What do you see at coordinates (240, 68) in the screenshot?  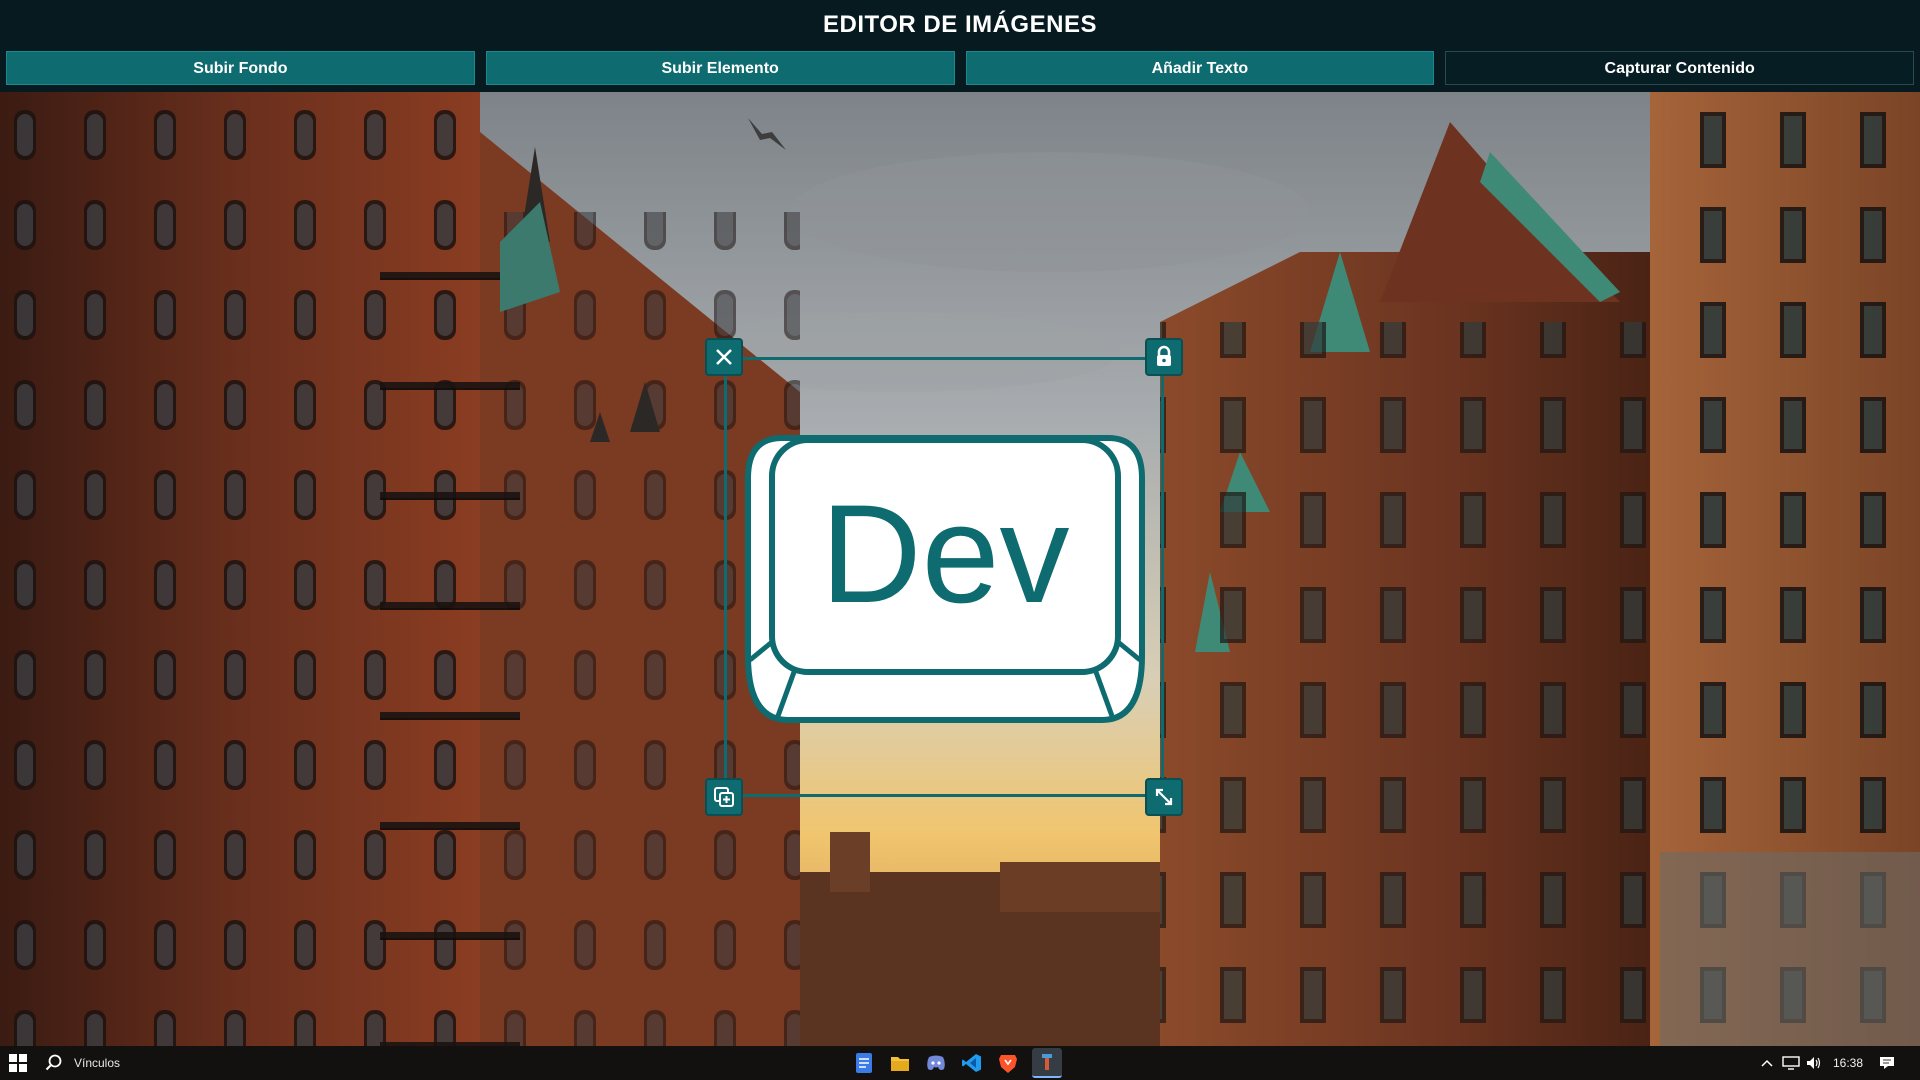 I see `upload-background-button: Subir Fondo` at bounding box center [240, 68].